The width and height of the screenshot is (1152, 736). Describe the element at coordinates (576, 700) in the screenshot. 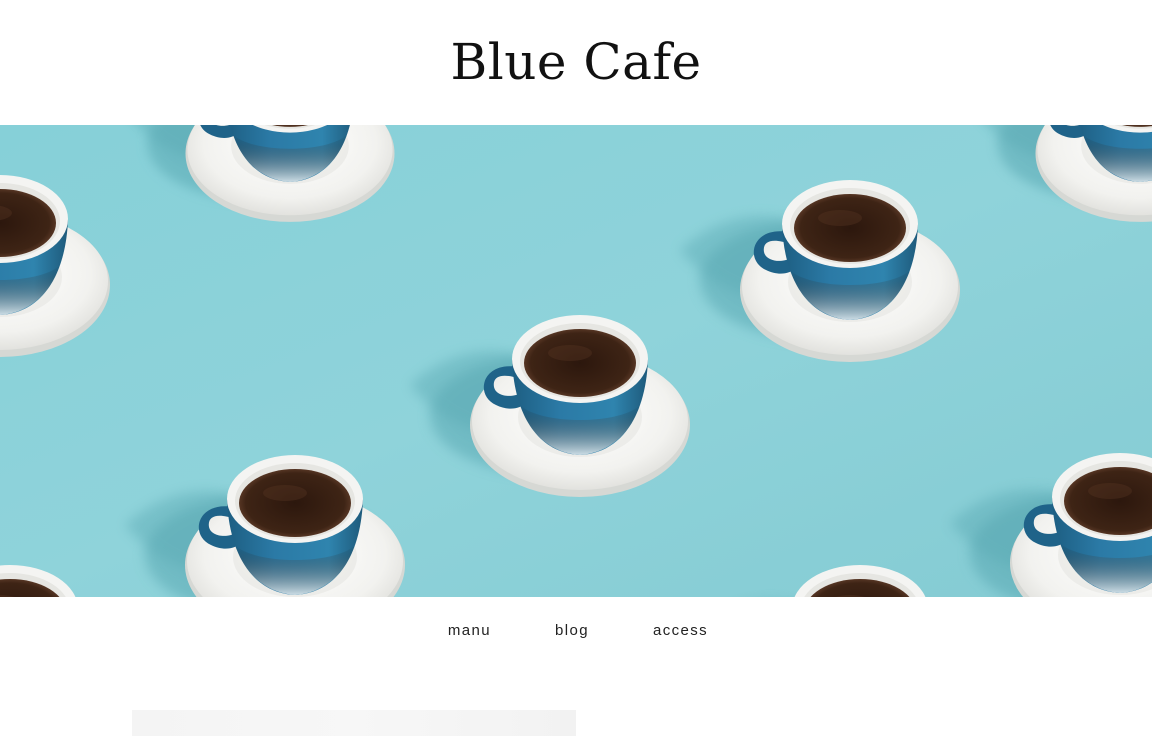

I see `main-content` at that location.